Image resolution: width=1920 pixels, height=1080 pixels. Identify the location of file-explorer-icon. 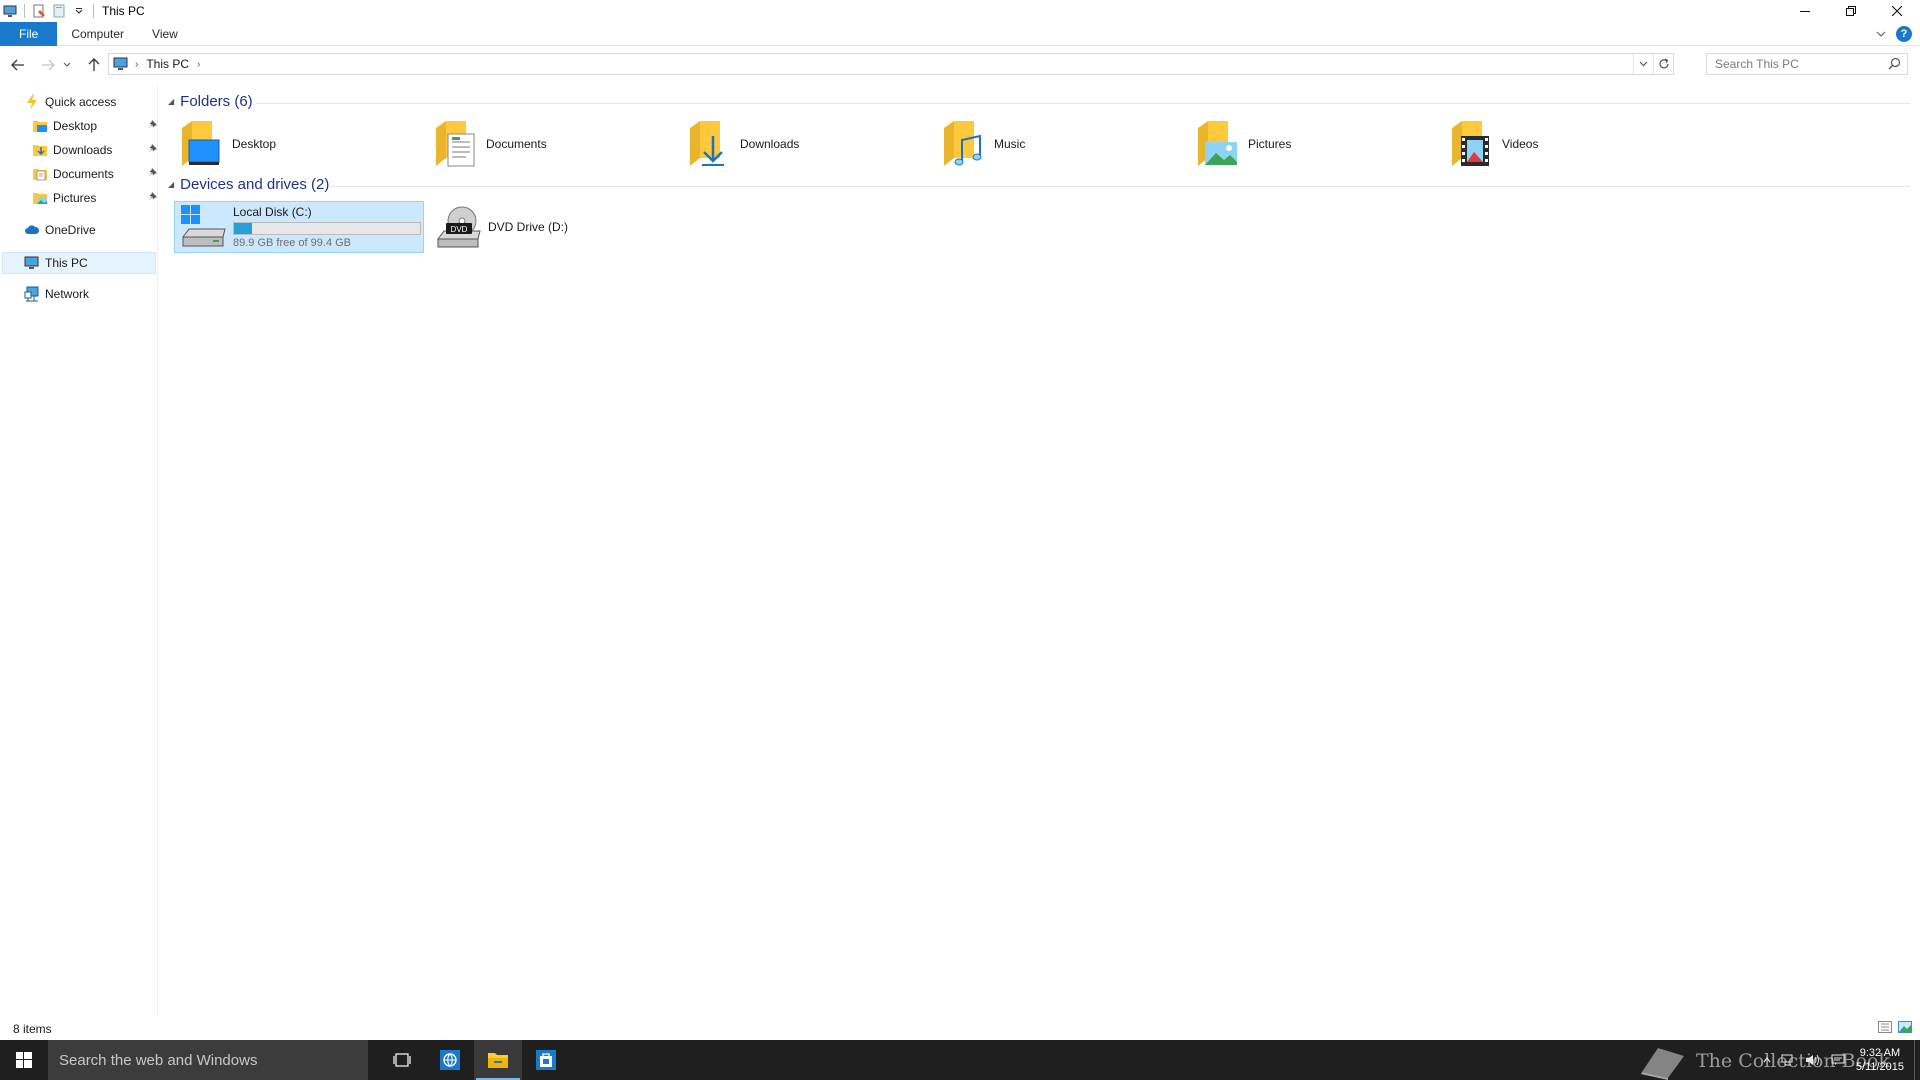
(498, 1060).